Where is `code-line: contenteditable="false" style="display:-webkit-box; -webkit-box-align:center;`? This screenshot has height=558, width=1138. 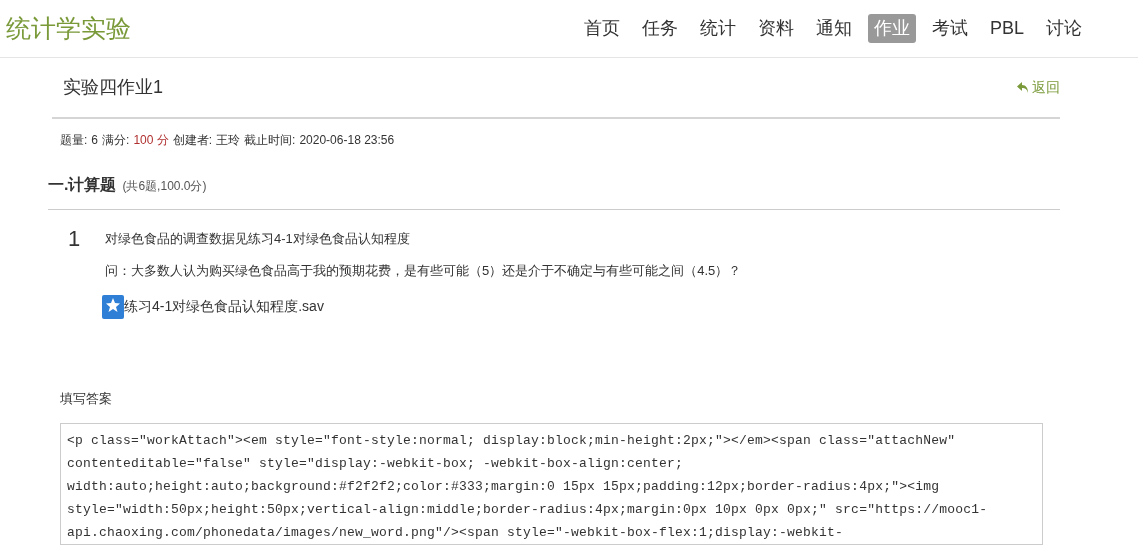
code-line: contenteditable="false" style="display:-webkit-box; -webkit-box-align:center; is located at coordinates (375, 464).